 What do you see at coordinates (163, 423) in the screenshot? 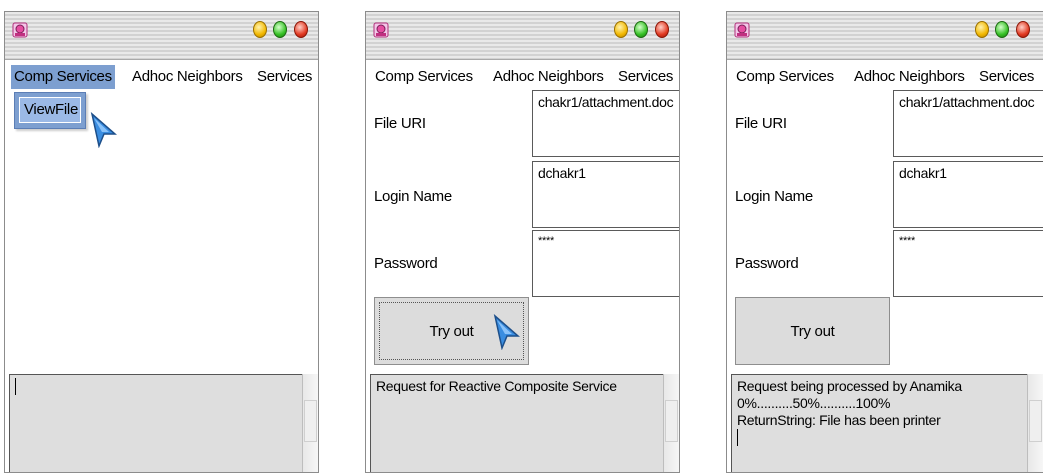
I see `status-text-area` at bounding box center [163, 423].